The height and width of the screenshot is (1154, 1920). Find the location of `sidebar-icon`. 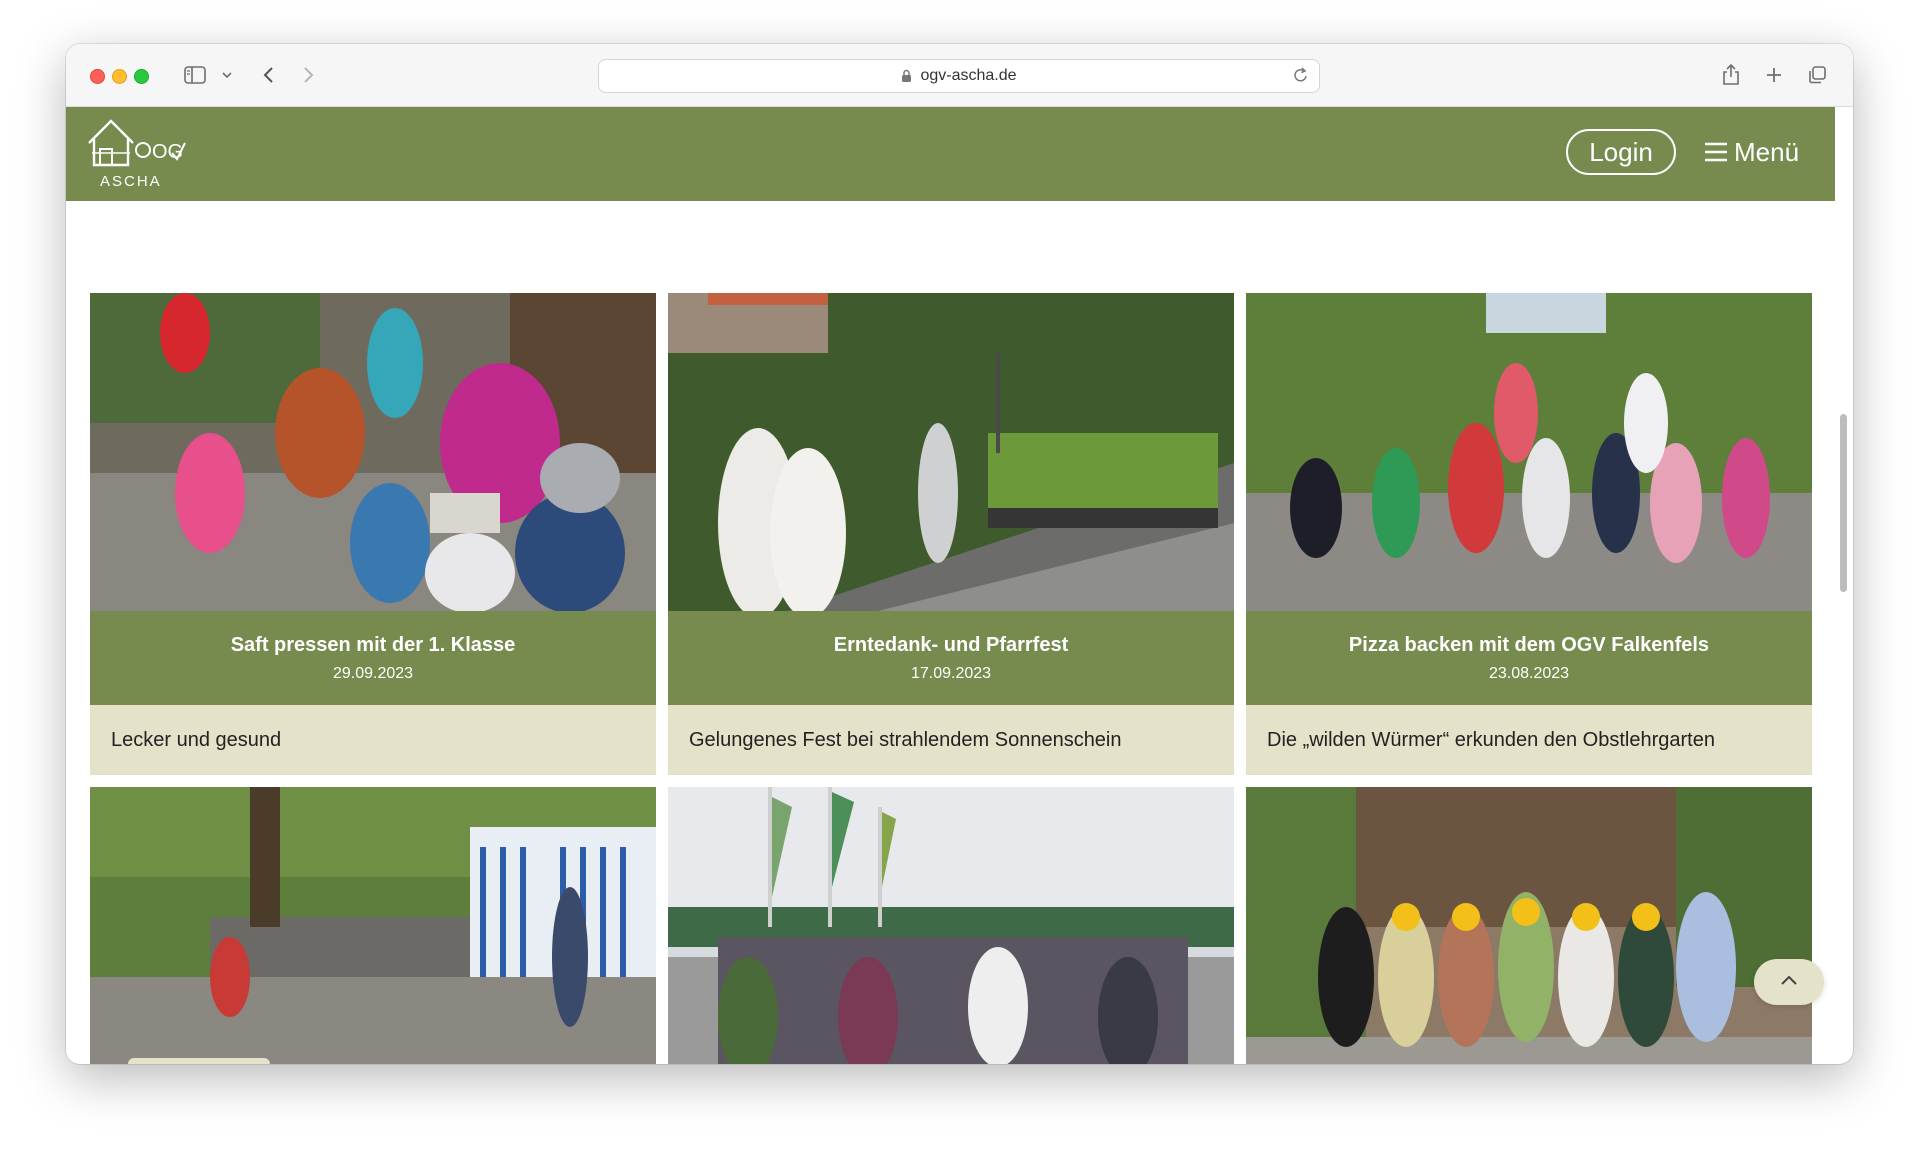

sidebar-icon is located at coordinates (195, 75).